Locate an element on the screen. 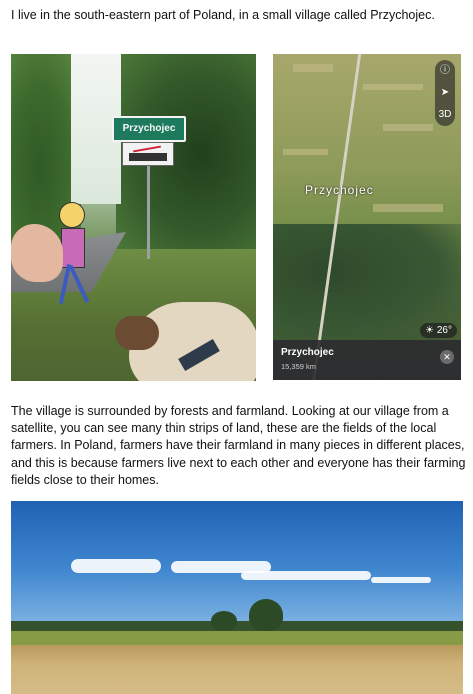 This screenshot has height=694, width=473. location-arrow-icon: ➤ is located at coordinates (445, 93).